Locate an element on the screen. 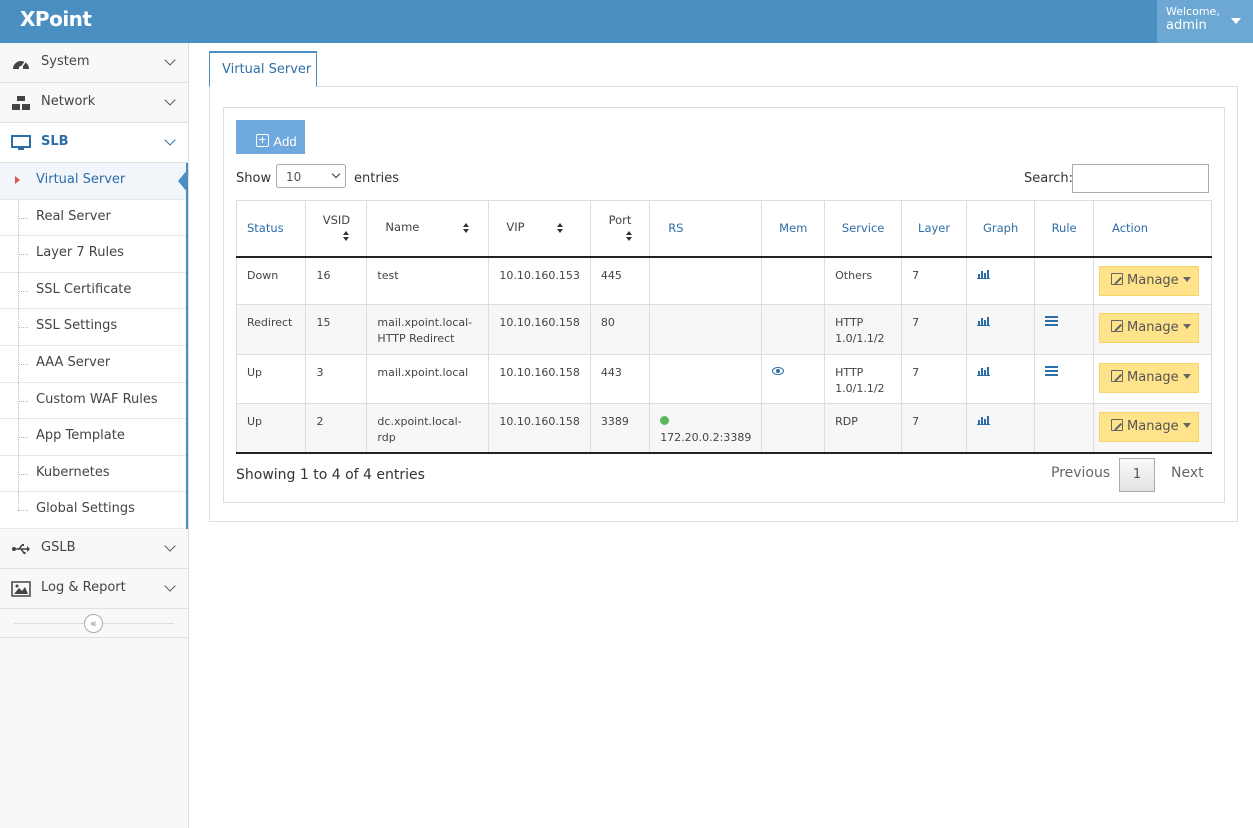 The height and width of the screenshot is (828, 1253). sidebar-group-label: Network is located at coordinates (68, 101).